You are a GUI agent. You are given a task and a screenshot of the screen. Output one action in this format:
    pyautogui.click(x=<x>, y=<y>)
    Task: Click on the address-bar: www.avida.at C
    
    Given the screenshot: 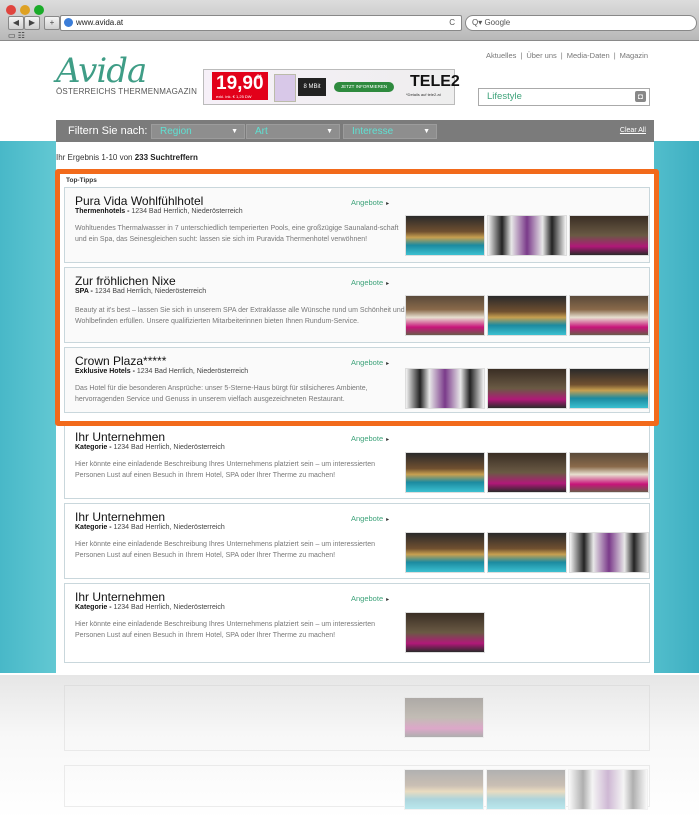 What is the action you would take?
    pyautogui.click(x=261, y=23)
    